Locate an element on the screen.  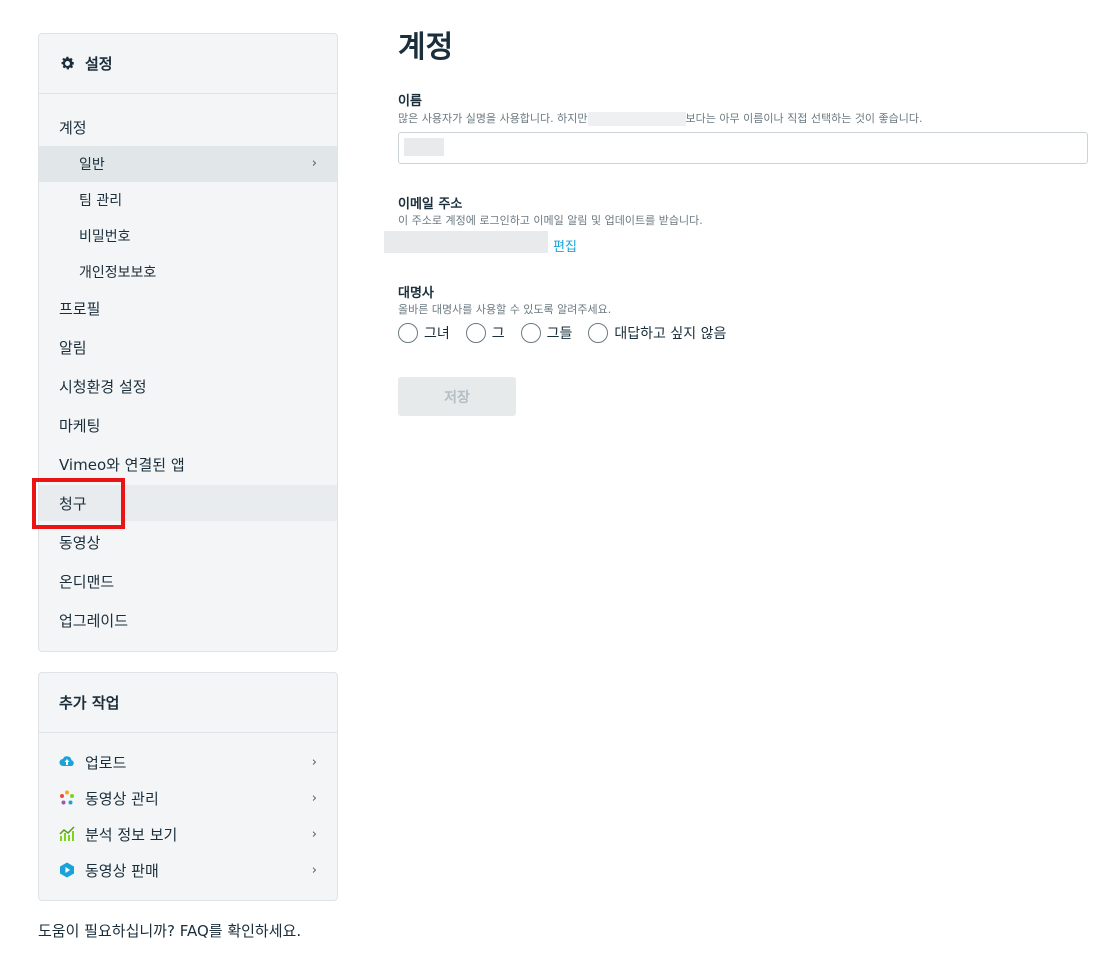
sidebar-item-viewing: 시청환경 설정 is located at coordinates (188, 386).